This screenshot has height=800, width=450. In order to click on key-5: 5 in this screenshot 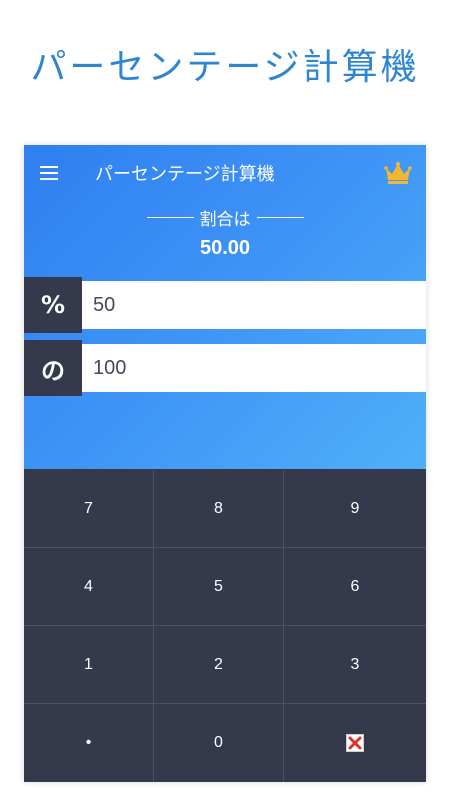, I will do `click(219, 587)`.